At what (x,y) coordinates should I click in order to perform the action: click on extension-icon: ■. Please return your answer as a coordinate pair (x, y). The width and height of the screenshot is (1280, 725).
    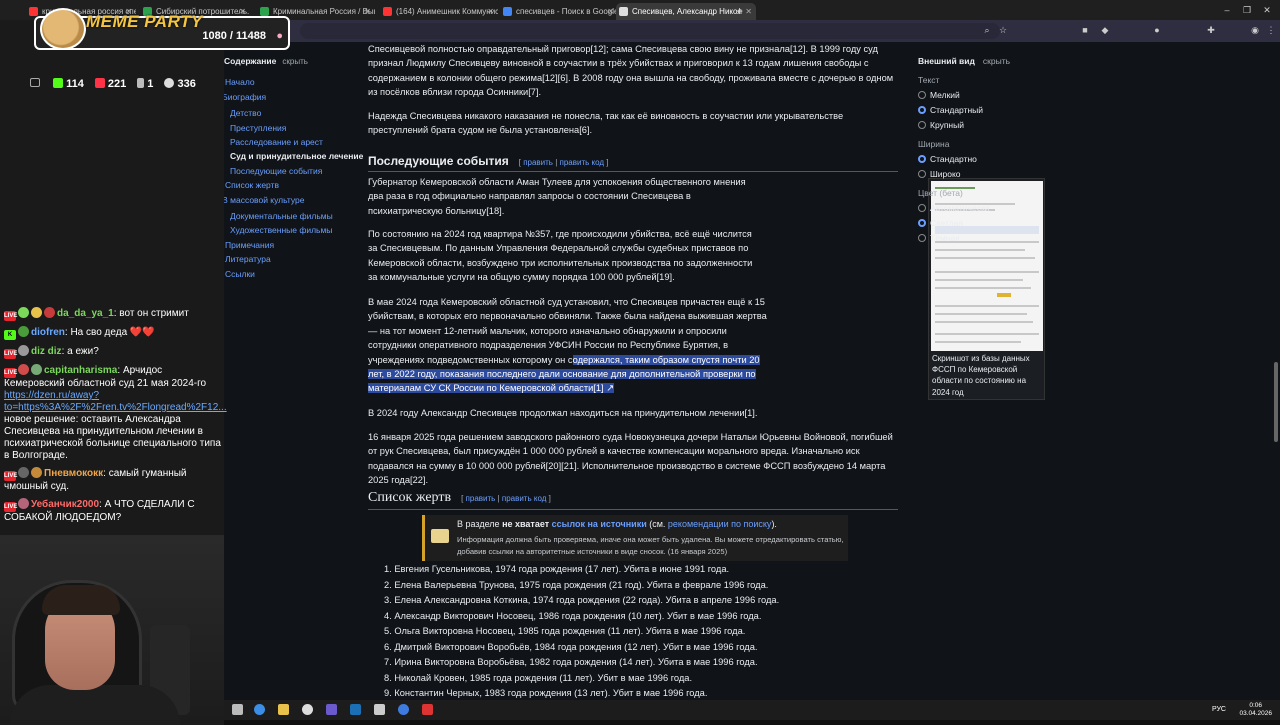
    Looking at the image, I should click on (1085, 30).